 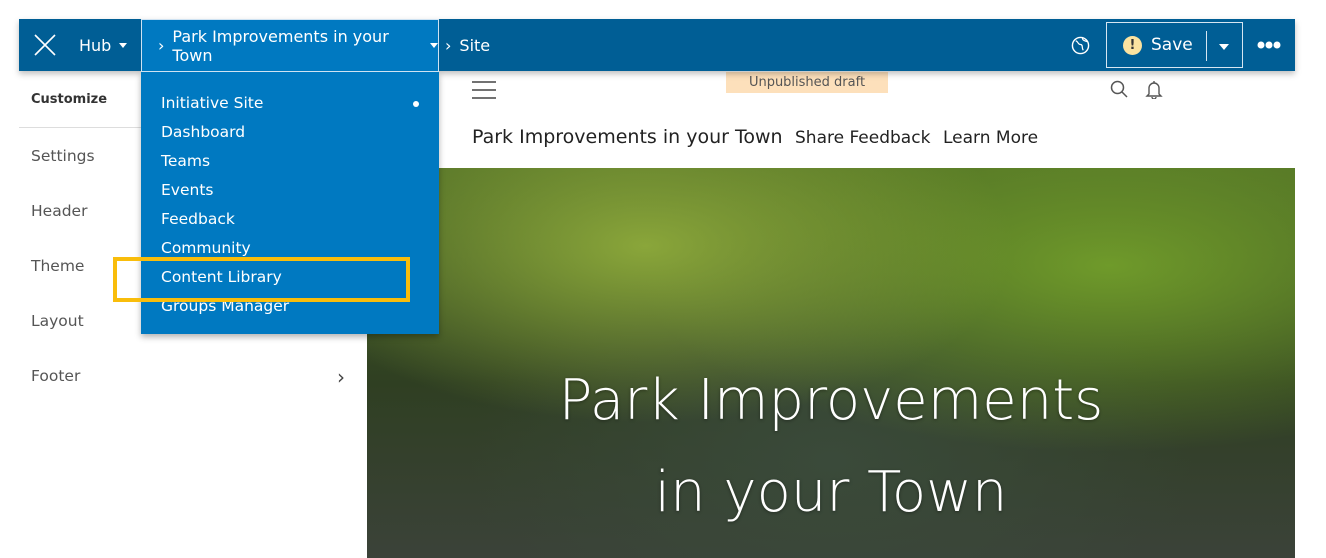 I want to click on bell-icon, so click(x=1154, y=91).